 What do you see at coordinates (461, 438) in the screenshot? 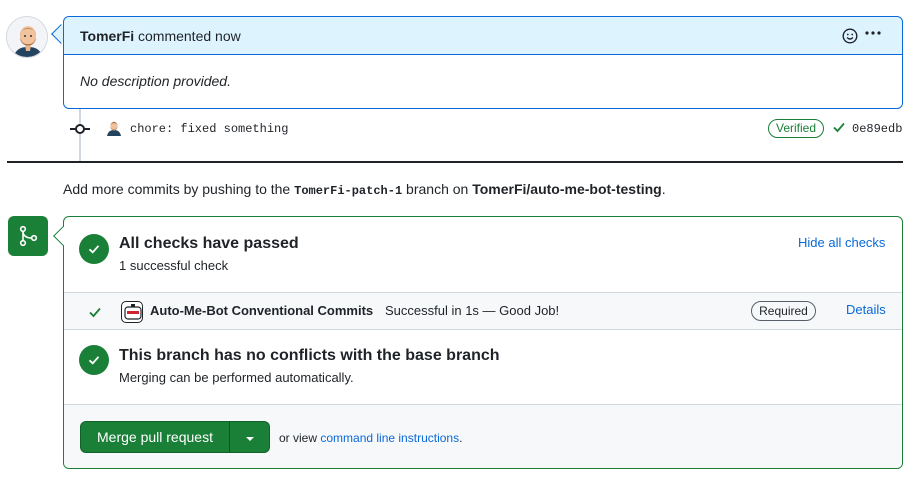
I see `cli-suffix: .` at bounding box center [461, 438].